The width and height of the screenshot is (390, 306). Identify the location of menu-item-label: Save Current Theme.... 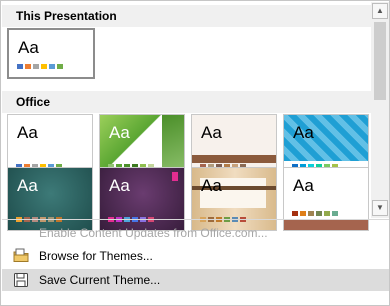
(100, 280).